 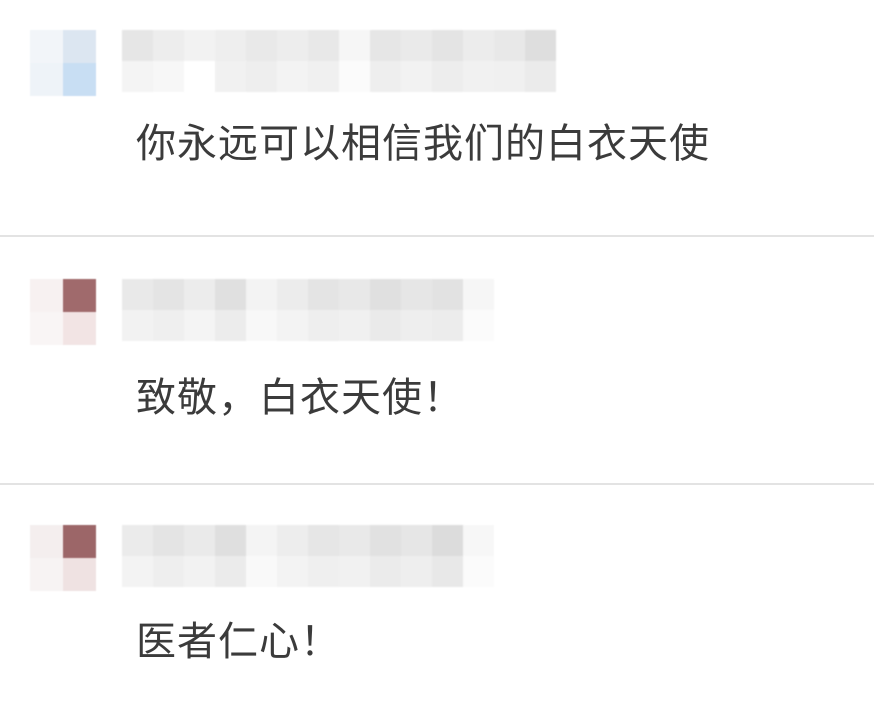 What do you see at coordinates (423, 144) in the screenshot?
I see `comment-text: 你永远可以相信我们的白衣天使` at bounding box center [423, 144].